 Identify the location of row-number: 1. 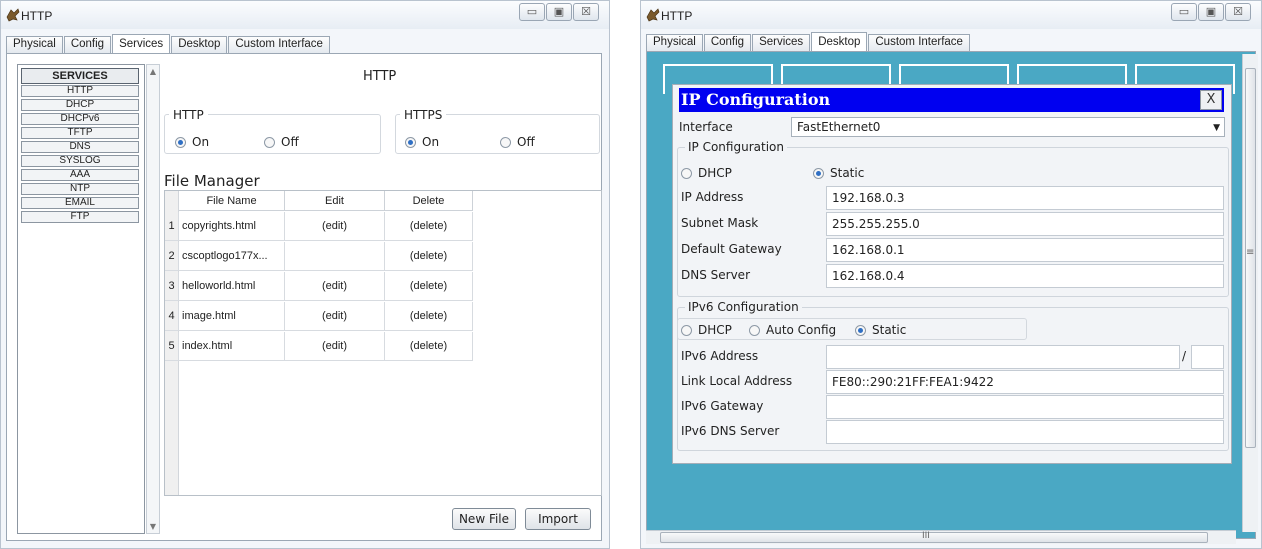
(172, 226).